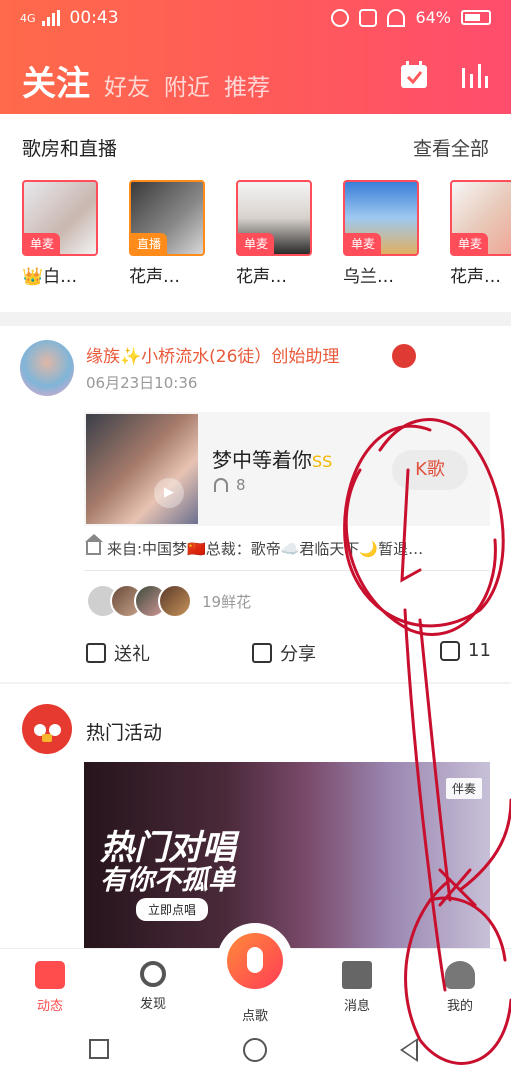 Image resolution: width=511 pixels, height=1080 pixels. What do you see at coordinates (459, 1006) in the screenshot?
I see `nav-label: 我的` at bounding box center [459, 1006].